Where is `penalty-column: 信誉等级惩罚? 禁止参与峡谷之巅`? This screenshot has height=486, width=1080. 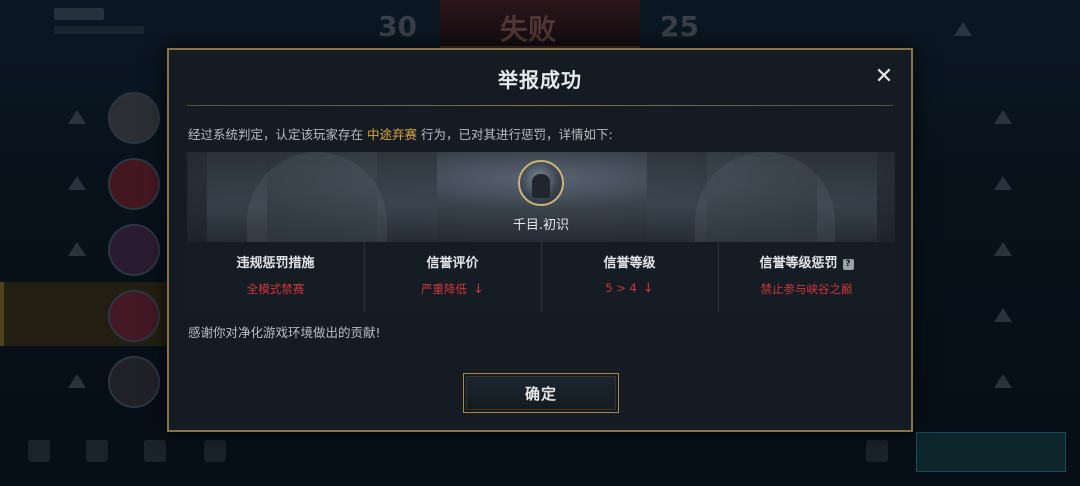
penalty-column: 信誉等级惩罚? 禁止参与峡谷之巅 is located at coordinates (806, 277).